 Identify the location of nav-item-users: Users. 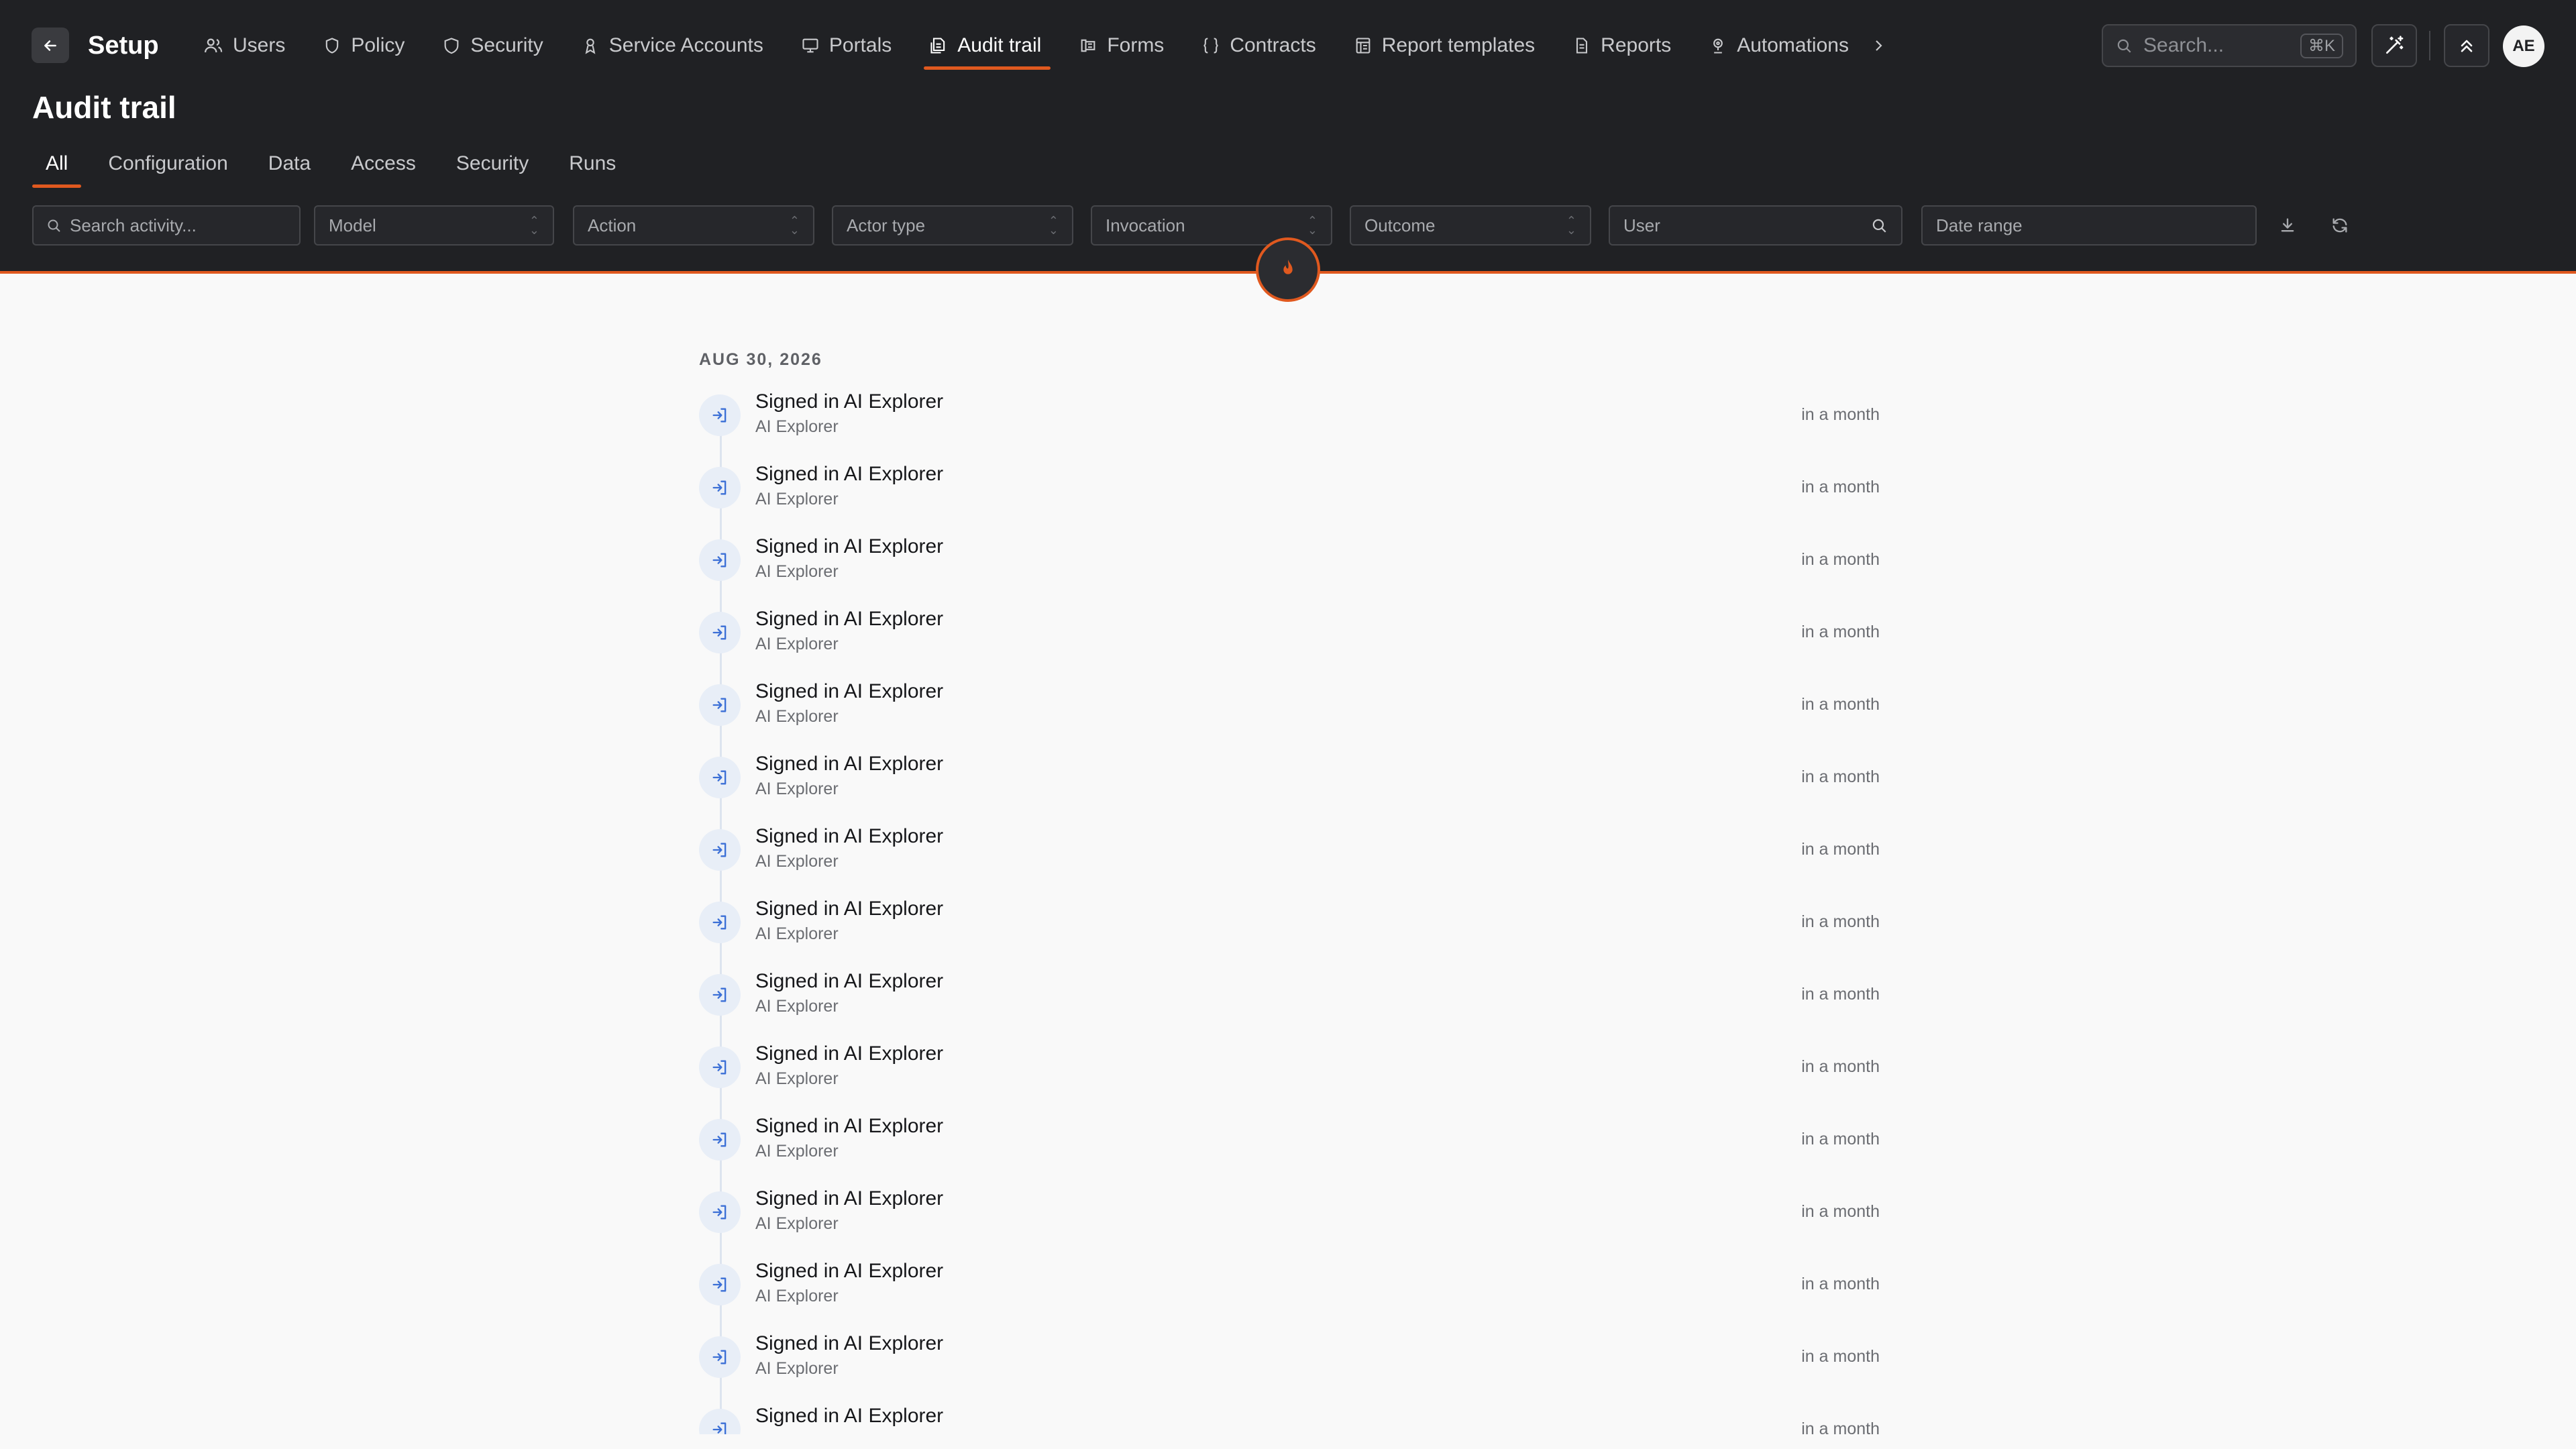
(244, 45).